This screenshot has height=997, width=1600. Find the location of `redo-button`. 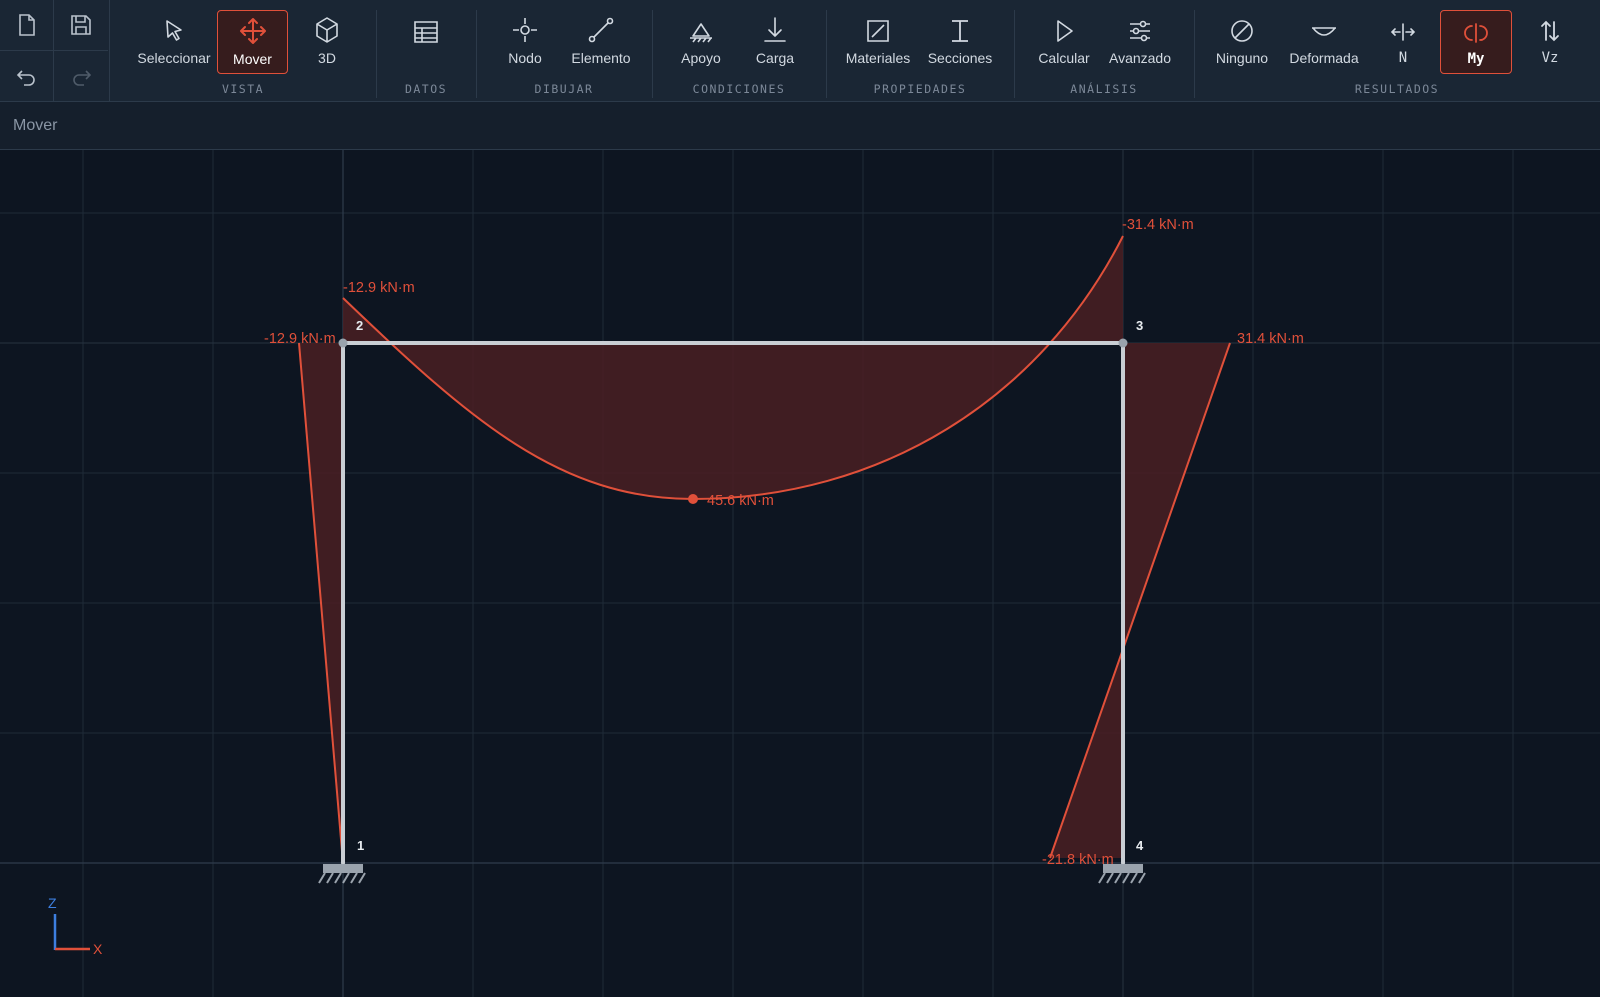

redo-button is located at coordinates (81, 76).